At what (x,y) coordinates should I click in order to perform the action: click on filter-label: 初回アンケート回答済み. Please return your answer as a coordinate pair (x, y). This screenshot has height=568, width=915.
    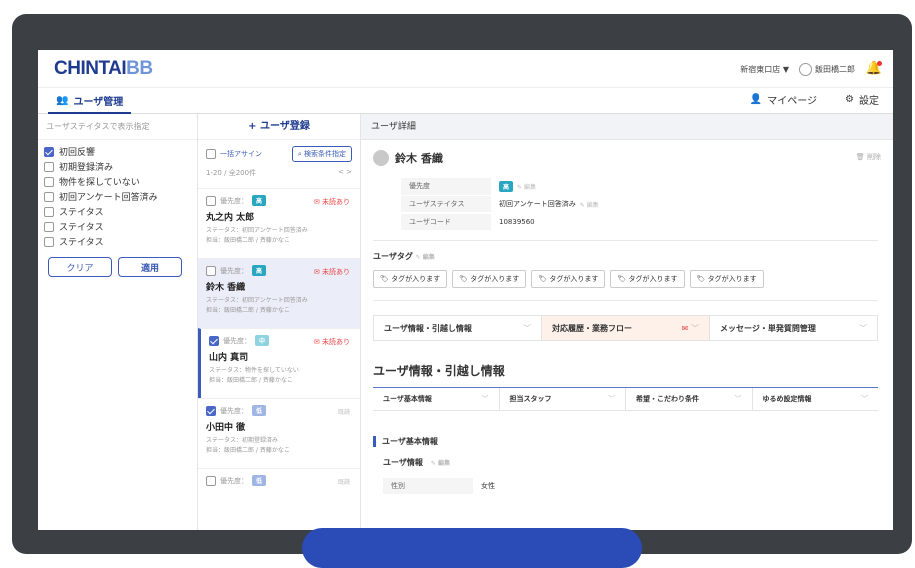
    Looking at the image, I should click on (108, 198).